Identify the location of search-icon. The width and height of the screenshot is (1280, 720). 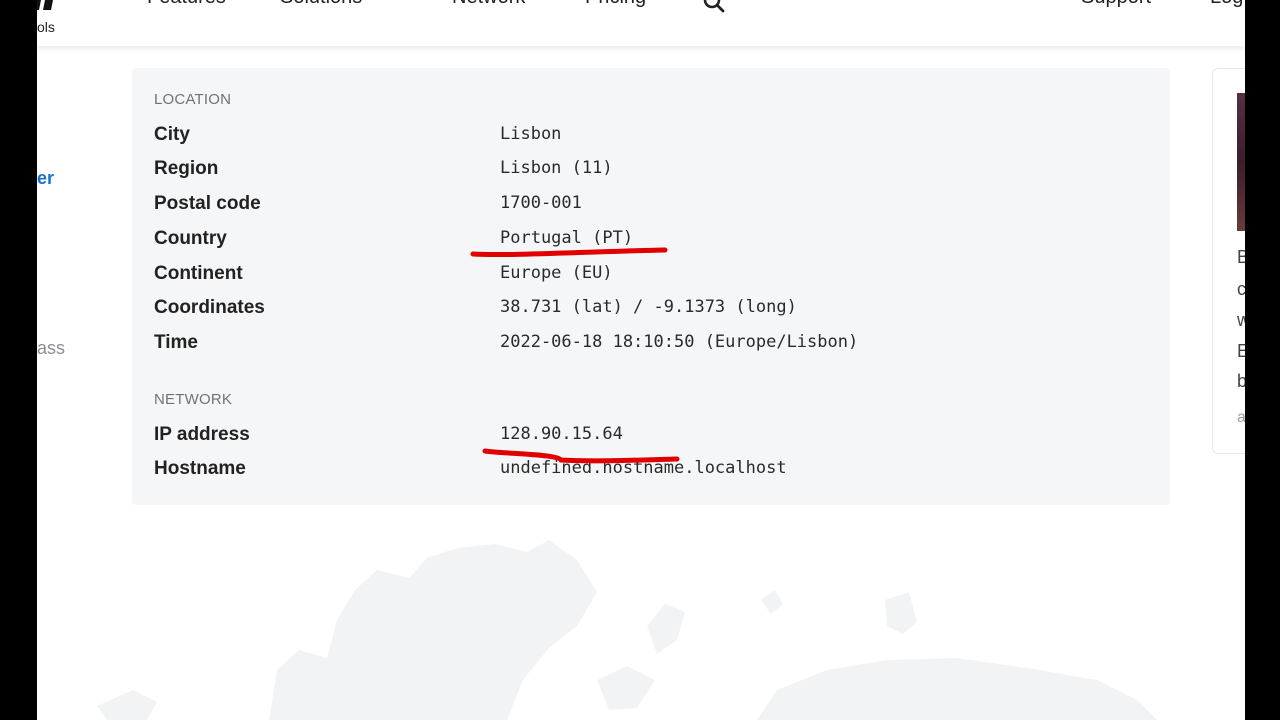
(714, 7).